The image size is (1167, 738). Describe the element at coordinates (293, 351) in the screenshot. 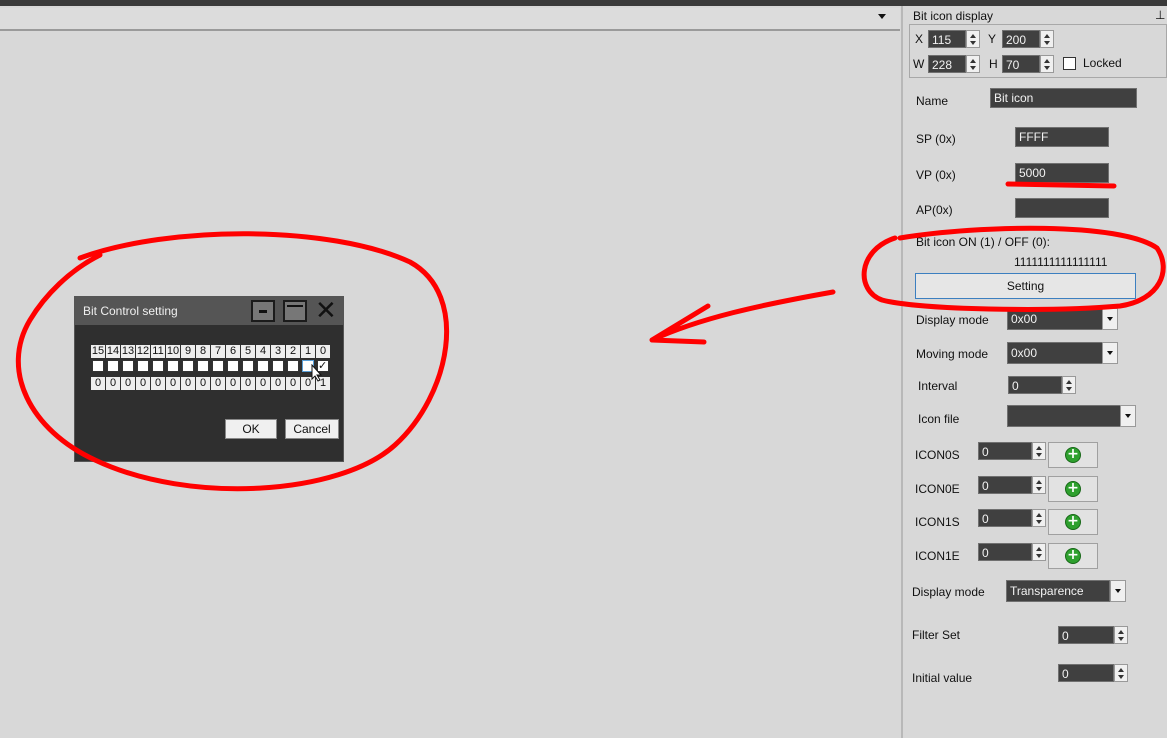

I see `bit-label: 2` at that location.